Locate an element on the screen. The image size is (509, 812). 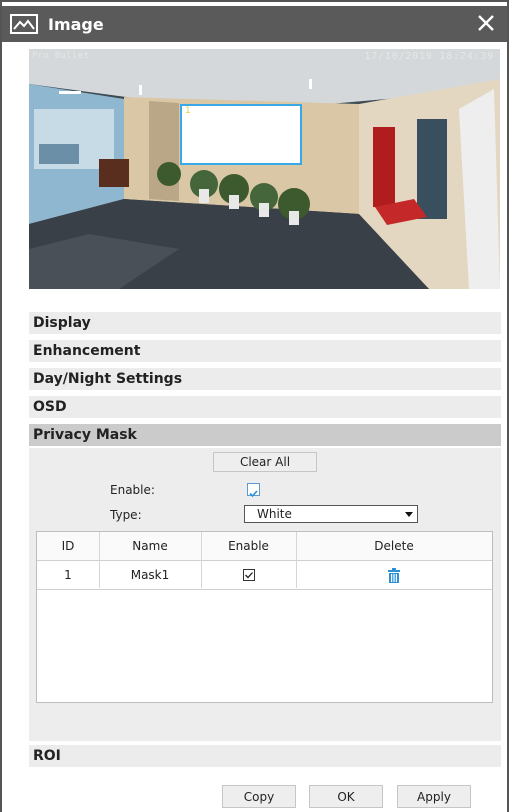
row-id: 1 is located at coordinates (68, 575).